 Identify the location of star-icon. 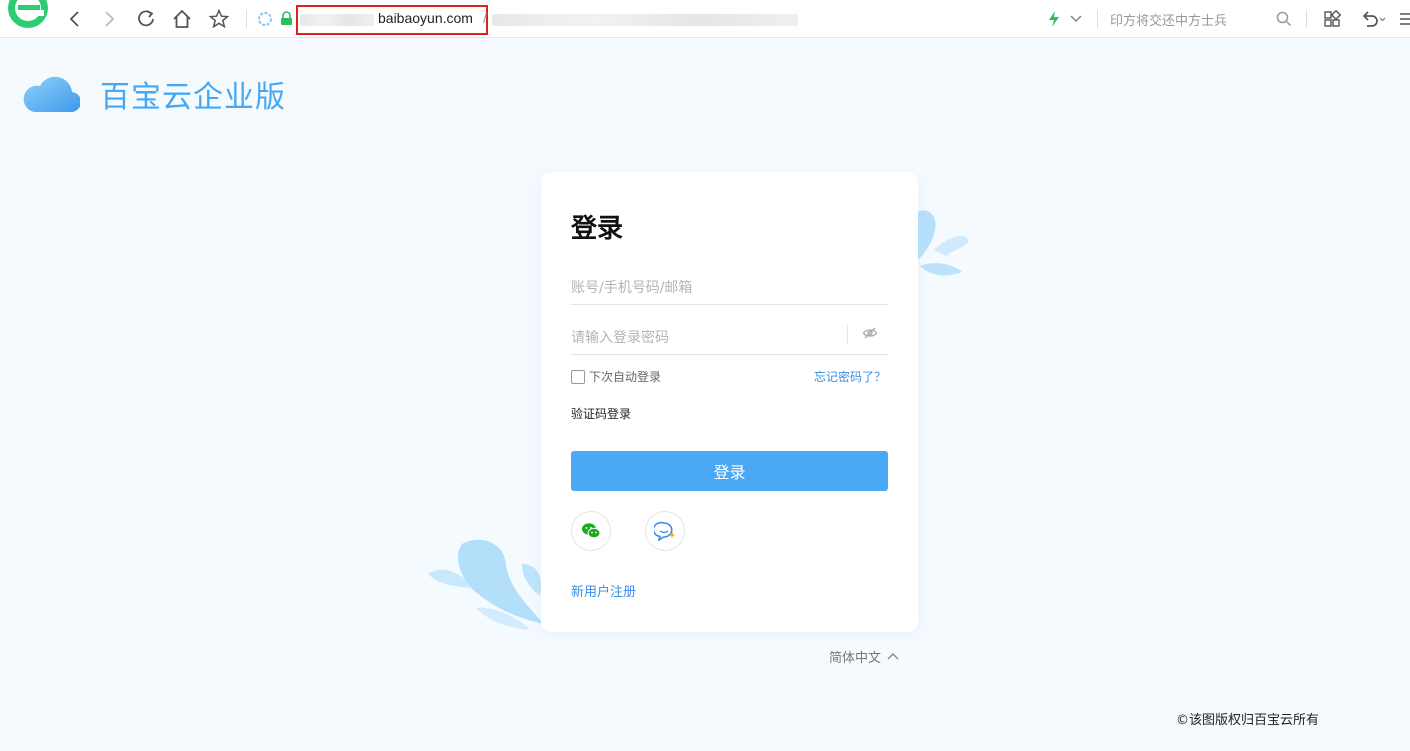
(219, 19).